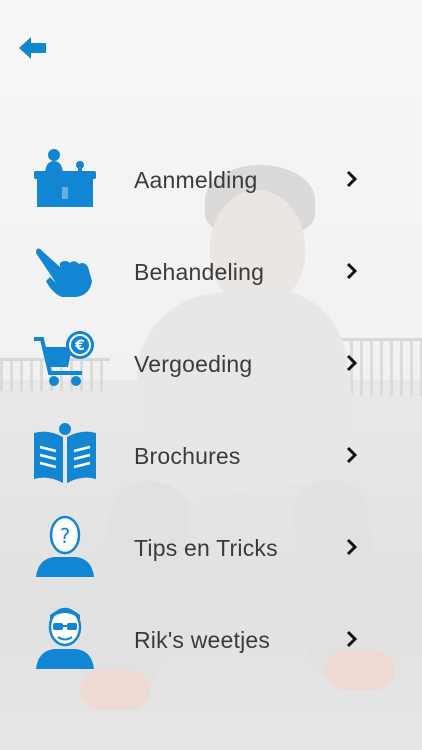  I want to click on menu-item-label: Rik's weetjes, so click(202, 640).